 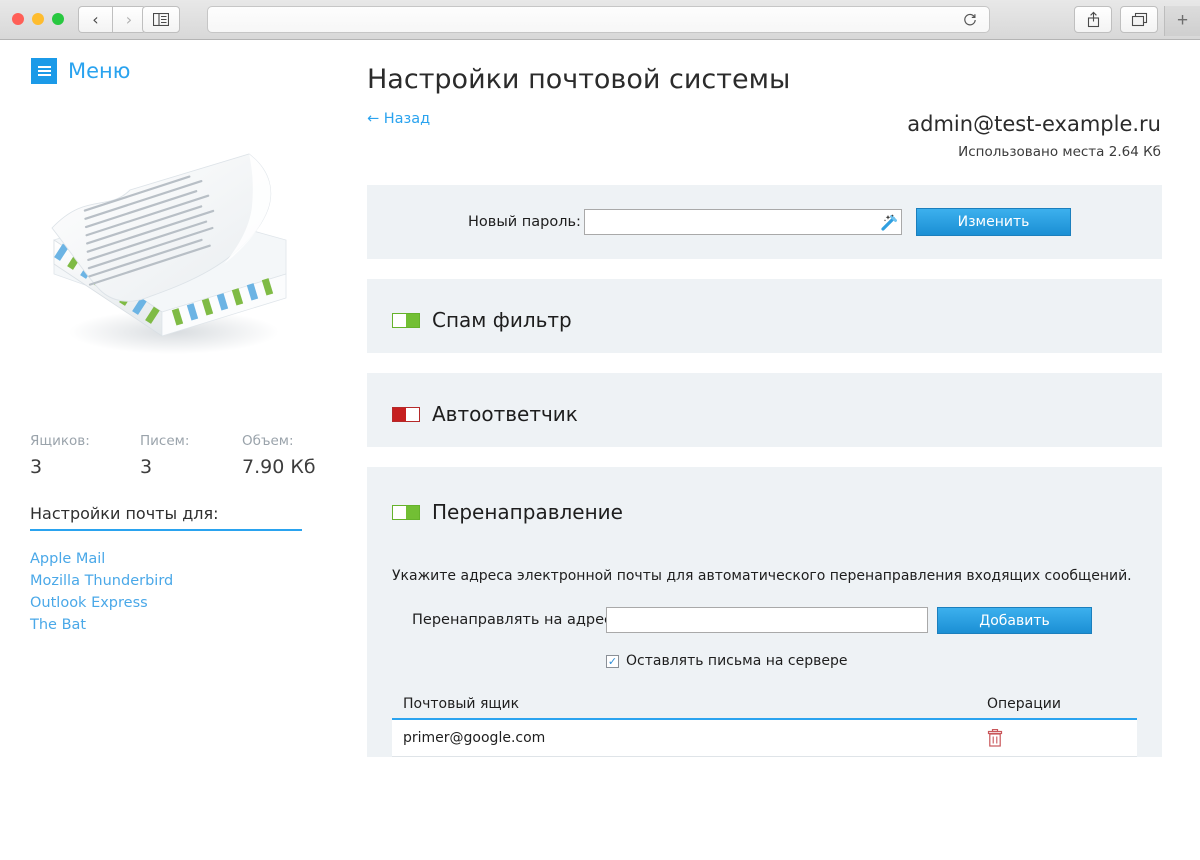 I want to click on column-header-mailbox: Почтовый ящик, so click(x=461, y=704).